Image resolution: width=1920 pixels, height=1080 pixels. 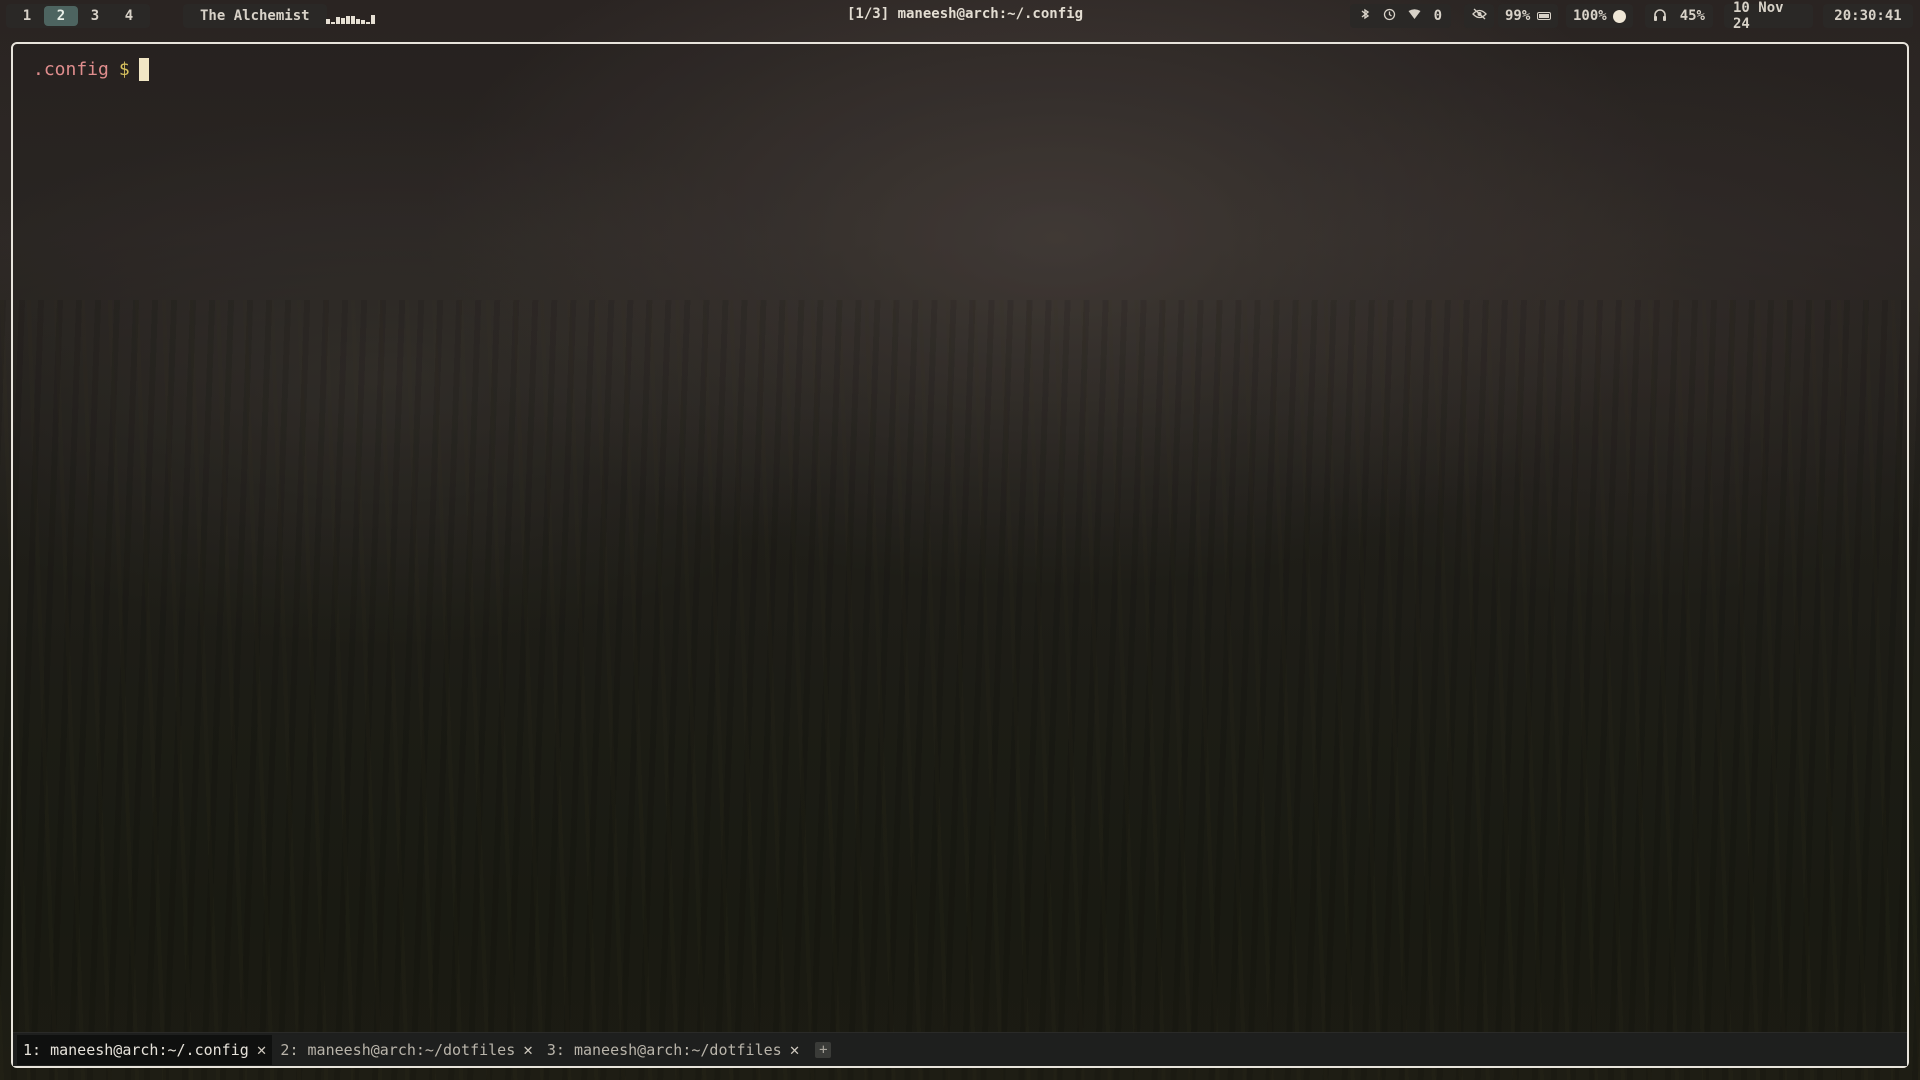 I want to click on brightness-percent: 100%, so click(x=1590, y=16).